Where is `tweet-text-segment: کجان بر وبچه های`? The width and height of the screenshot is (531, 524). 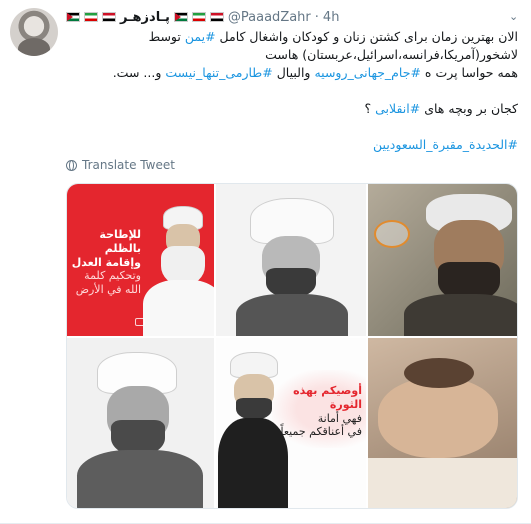 tweet-text-segment: کجان بر وبچه های is located at coordinates (471, 108).